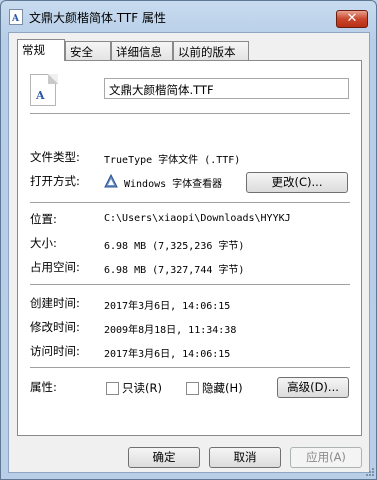  What do you see at coordinates (164, 457) in the screenshot?
I see `ok-button: 确定` at bounding box center [164, 457].